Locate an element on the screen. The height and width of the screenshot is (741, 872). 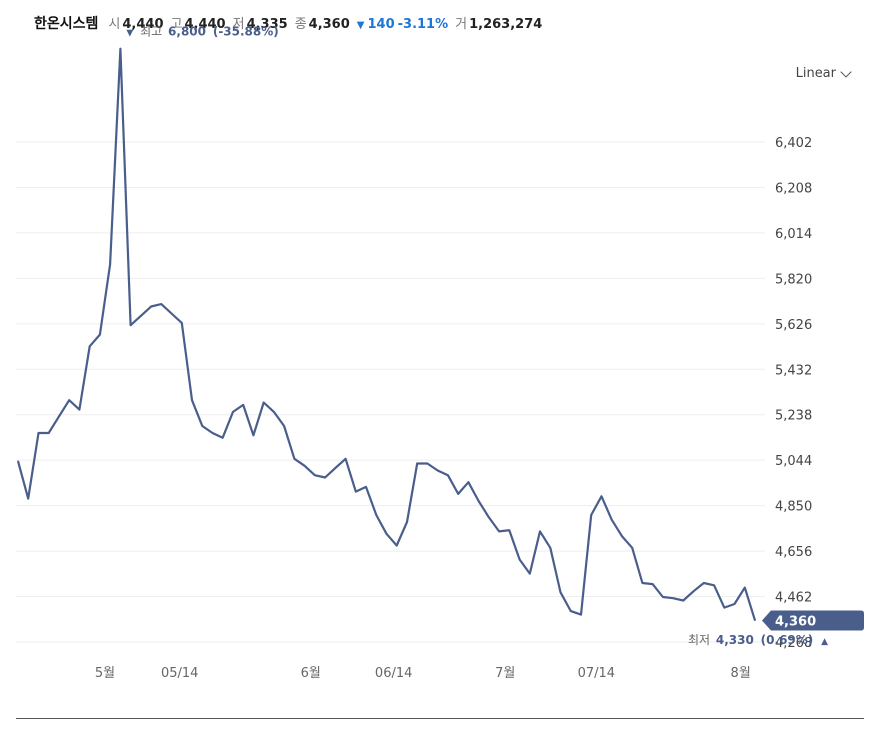
y-tick-label: 5,432 is located at coordinates (793, 370).